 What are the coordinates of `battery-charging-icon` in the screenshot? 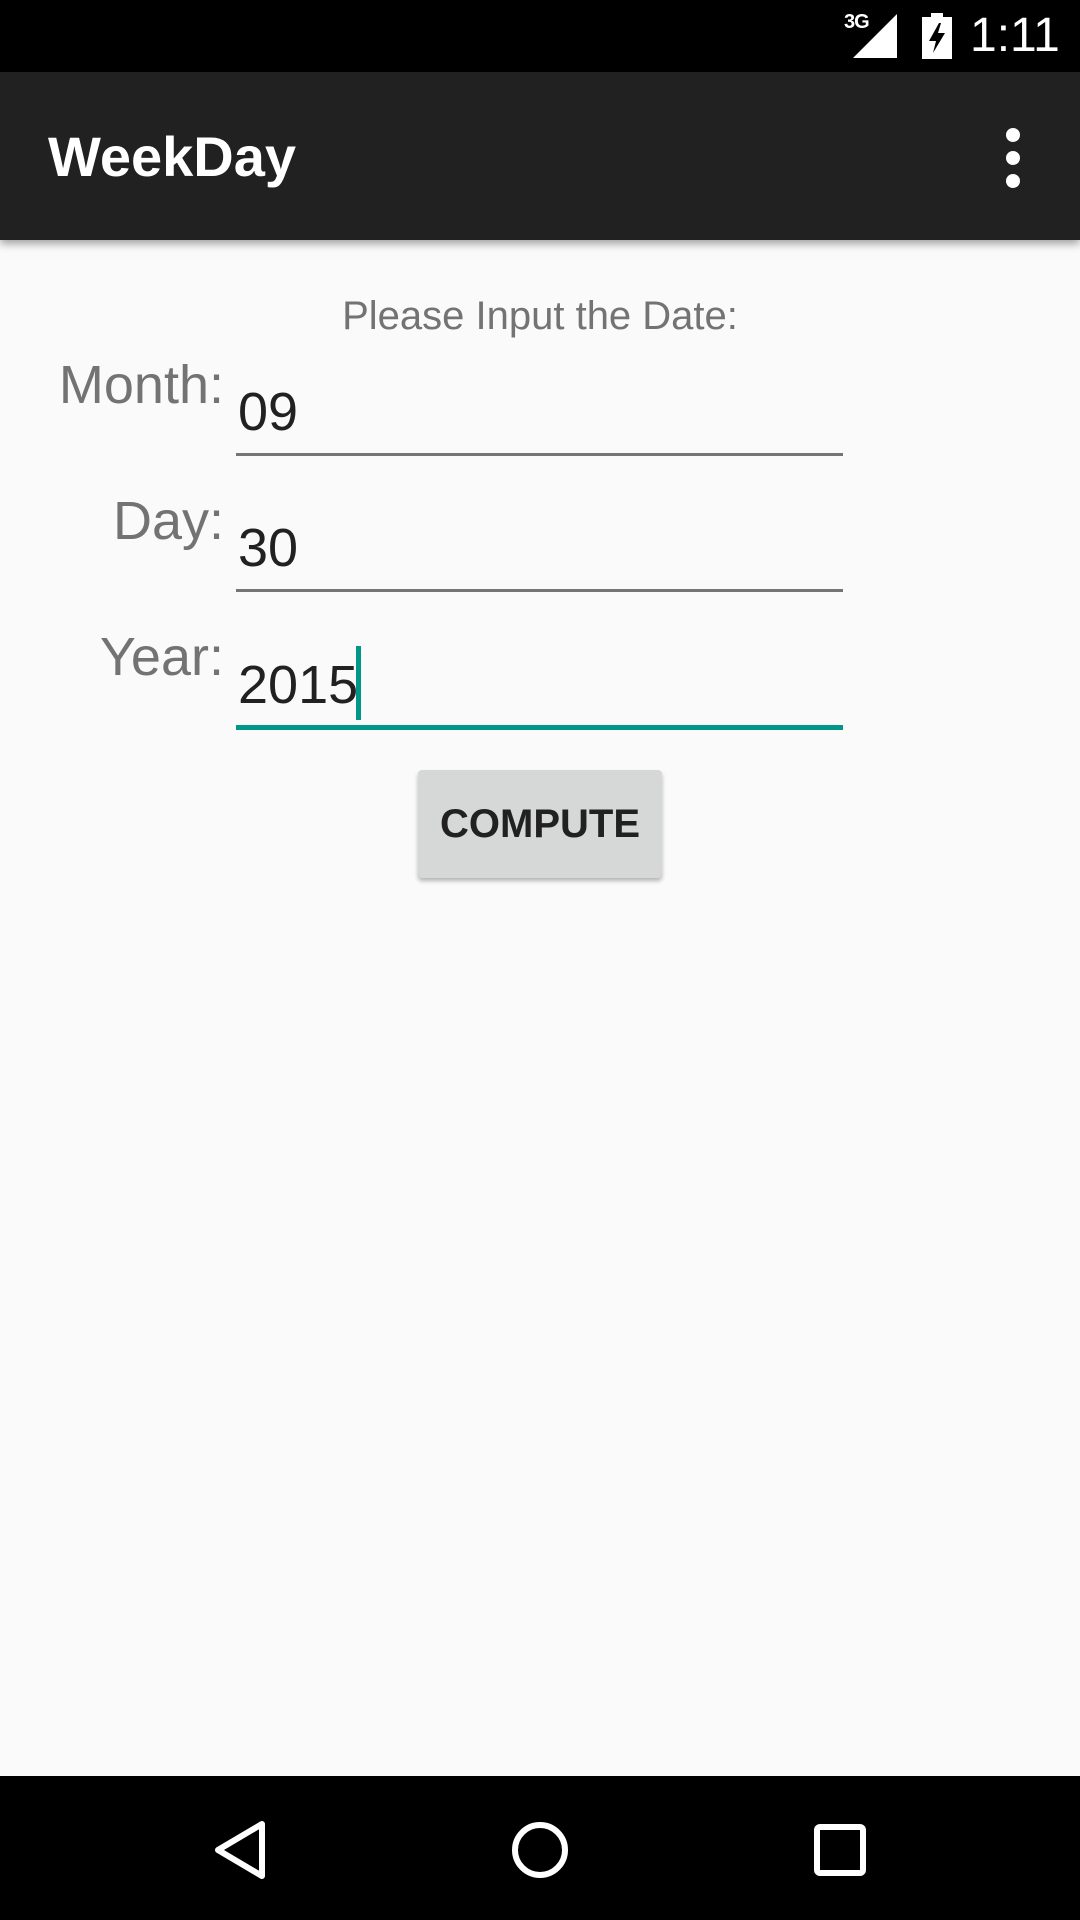 It's located at (937, 36).